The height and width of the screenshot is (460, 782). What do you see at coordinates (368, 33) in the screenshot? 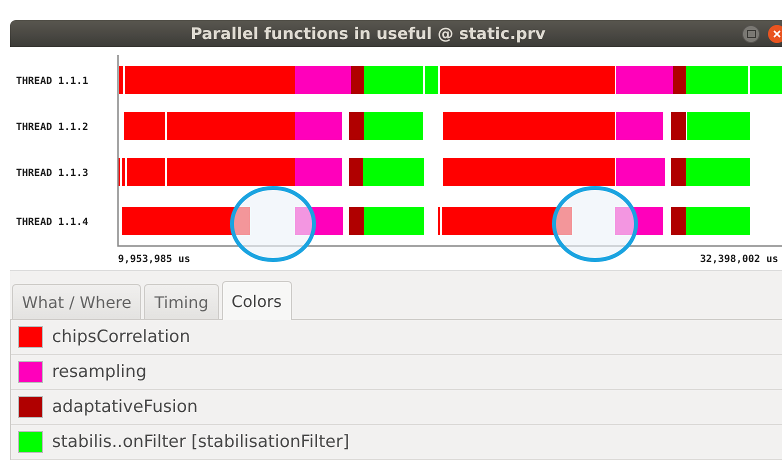
I see `window-title: Parallel functions in useful @ static.prv` at bounding box center [368, 33].